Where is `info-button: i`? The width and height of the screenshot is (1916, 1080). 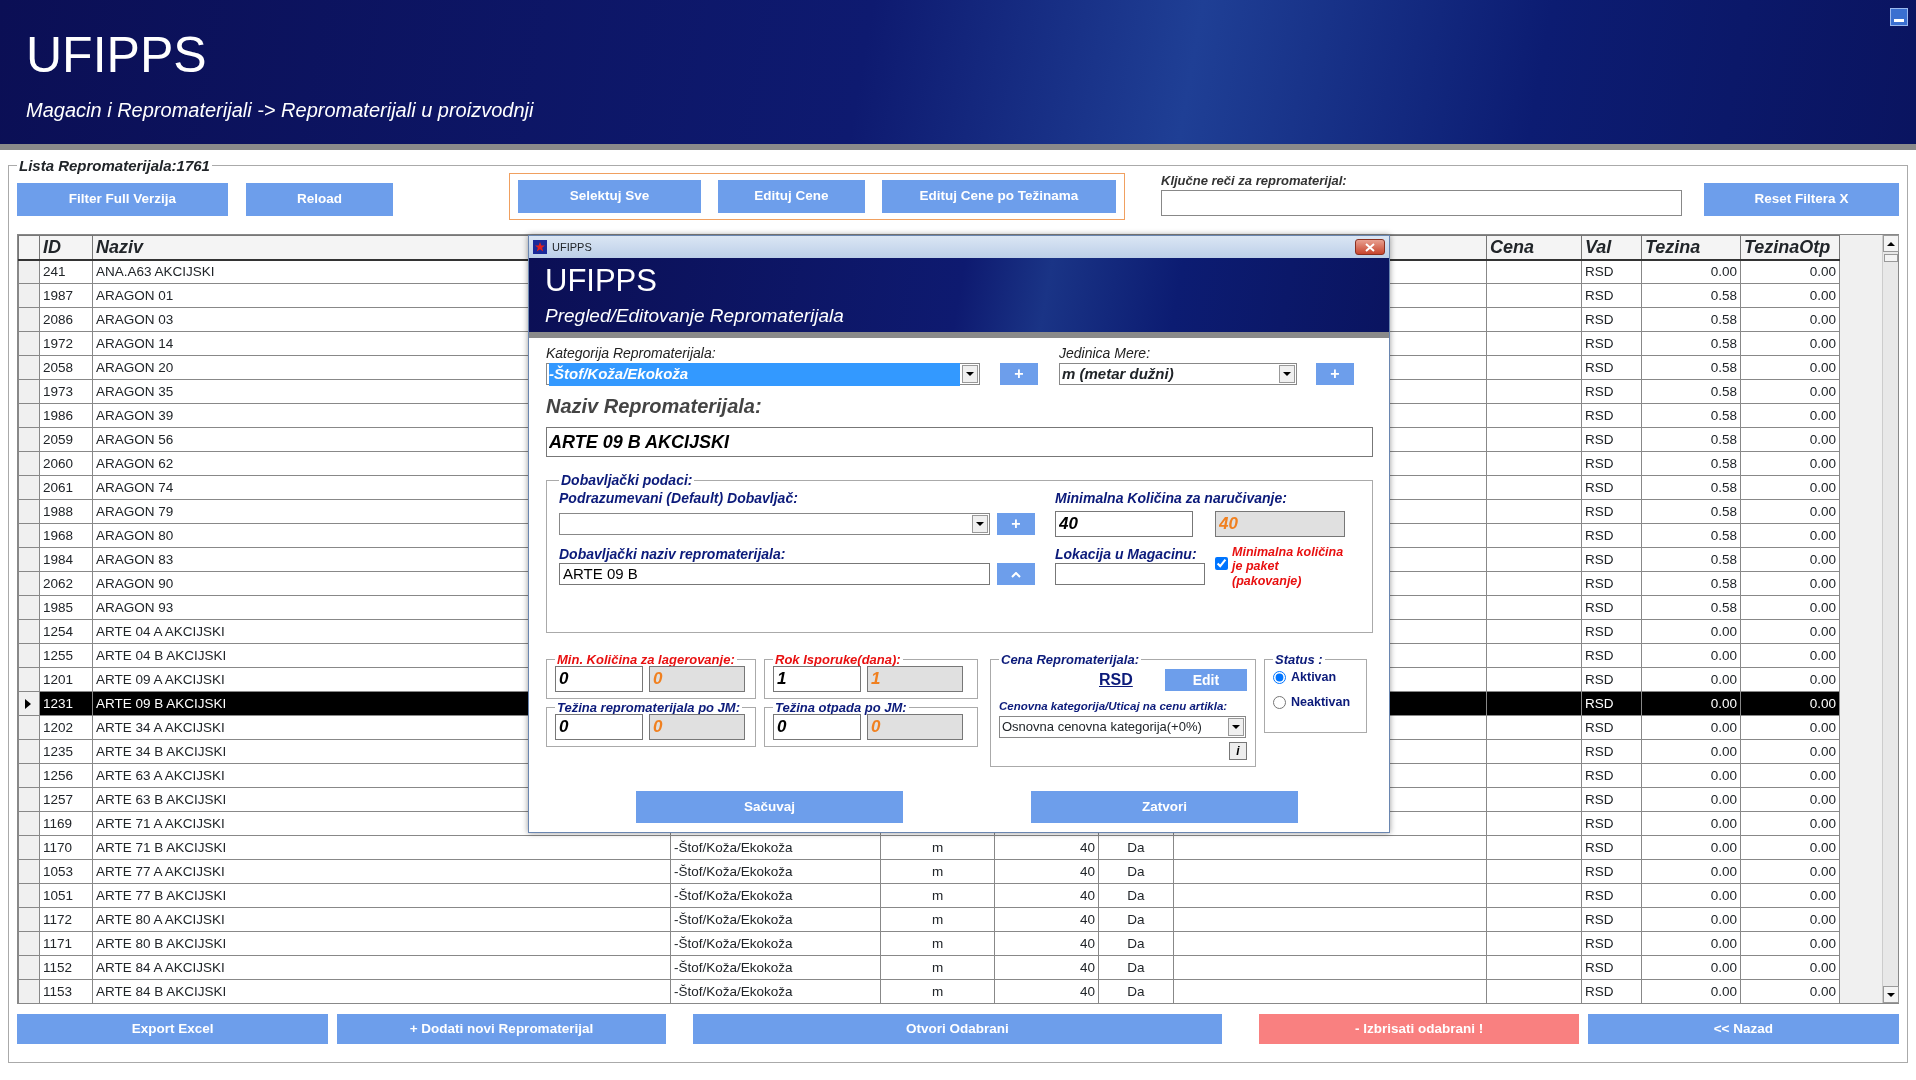
info-button: i is located at coordinates (1238, 751).